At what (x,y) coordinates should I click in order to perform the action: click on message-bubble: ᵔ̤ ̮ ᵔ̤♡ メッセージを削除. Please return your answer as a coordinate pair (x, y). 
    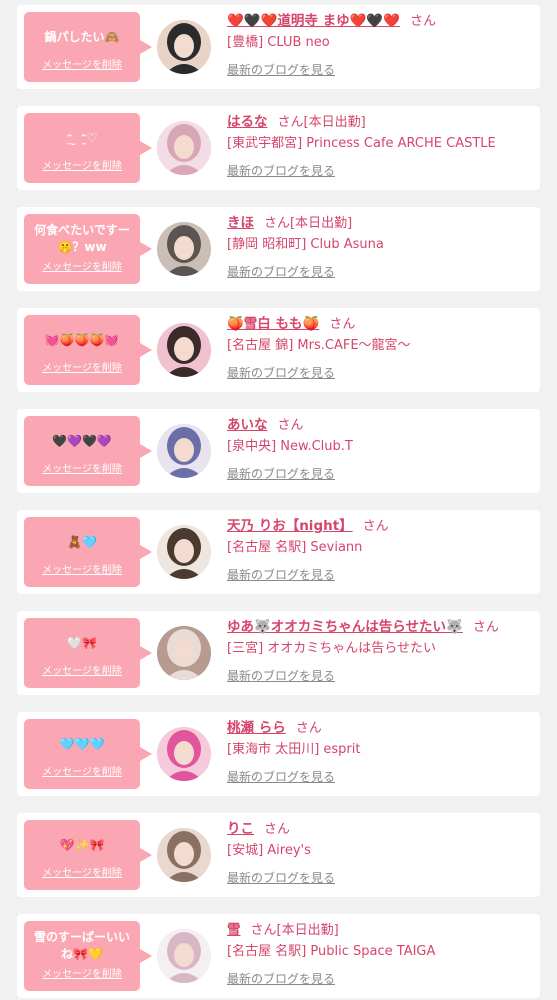
    Looking at the image, I should click on (88, 148).